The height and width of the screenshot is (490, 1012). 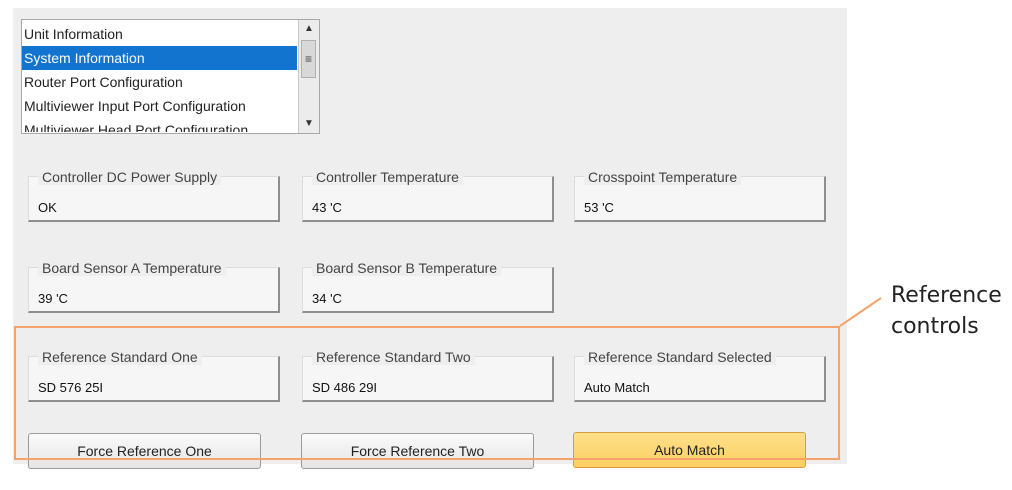 What do you see at coordinates (159, 106) in the screenshot?
I see `list-item-multiviewer-input-port-configuration: Multiviewer Input Port Configuration` at bounding box center [159, 106].